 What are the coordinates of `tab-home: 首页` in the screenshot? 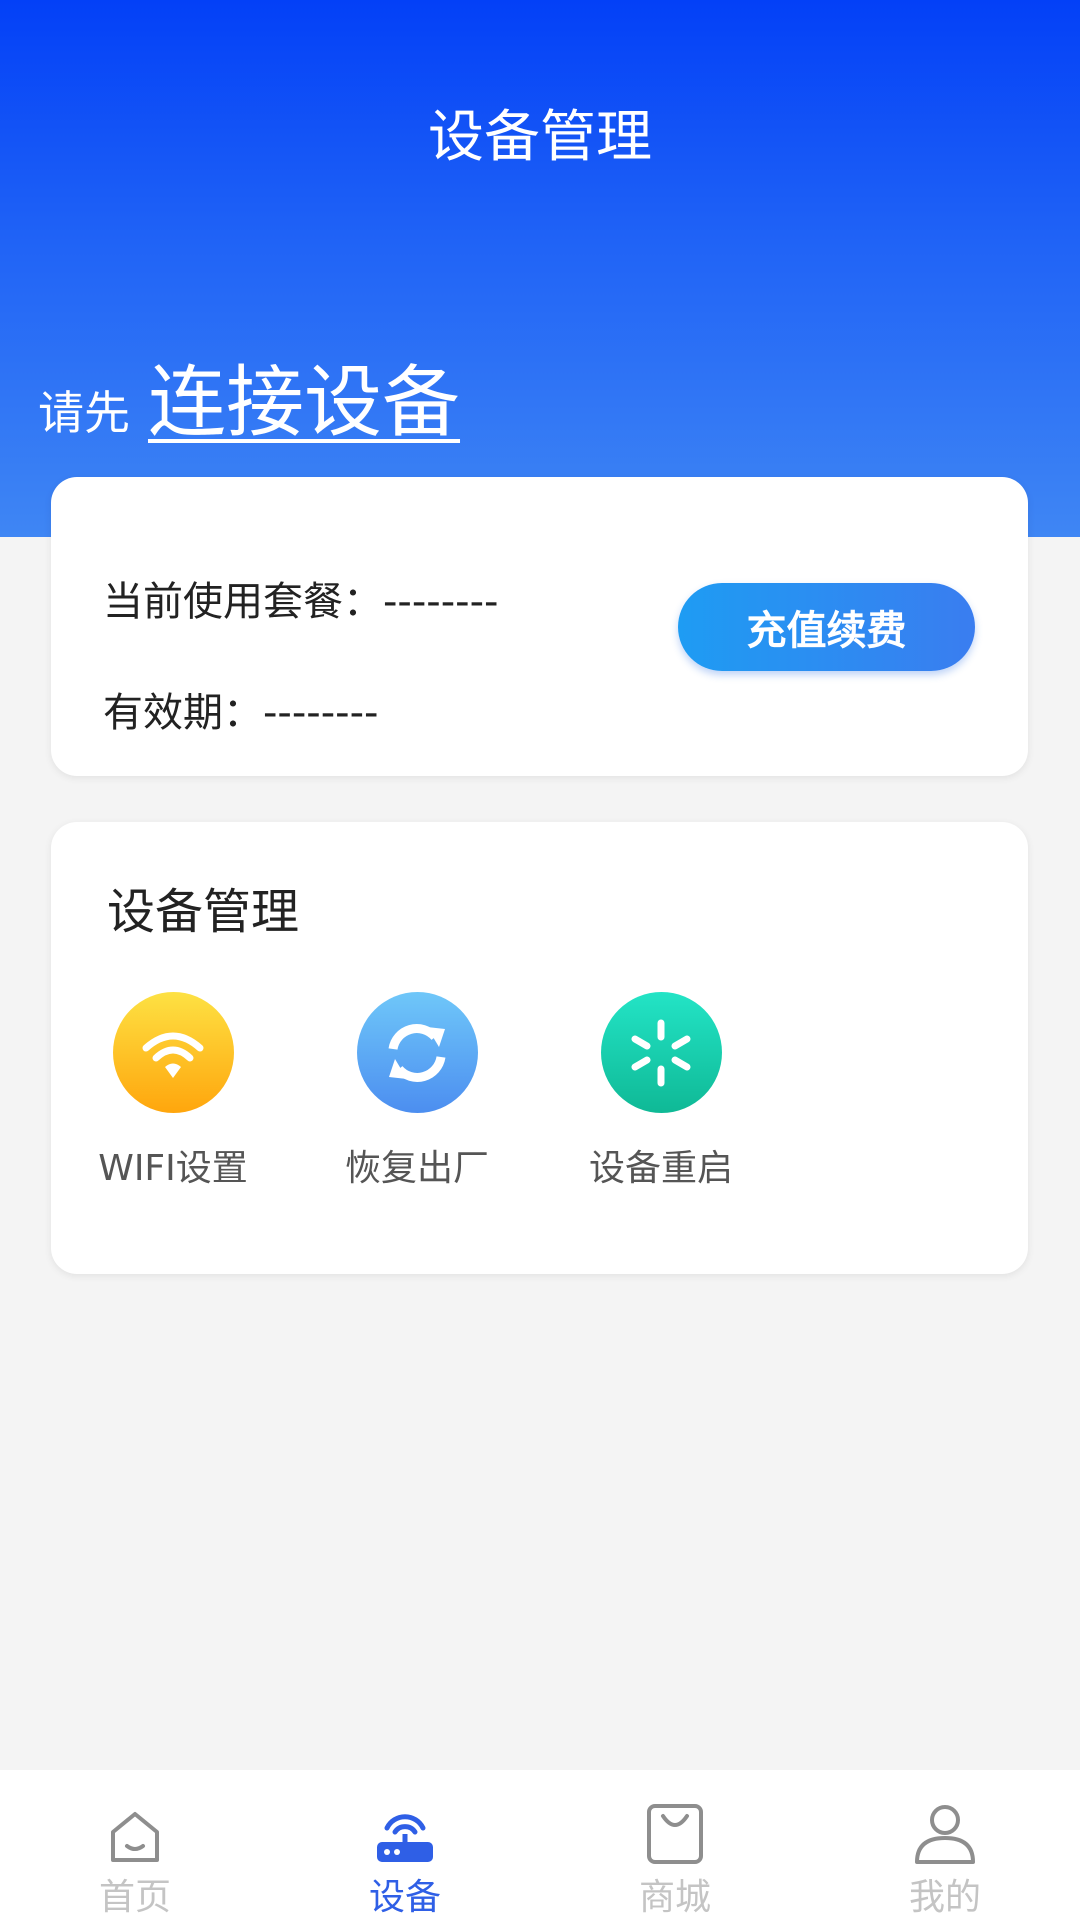 It's located at (135, 1845).